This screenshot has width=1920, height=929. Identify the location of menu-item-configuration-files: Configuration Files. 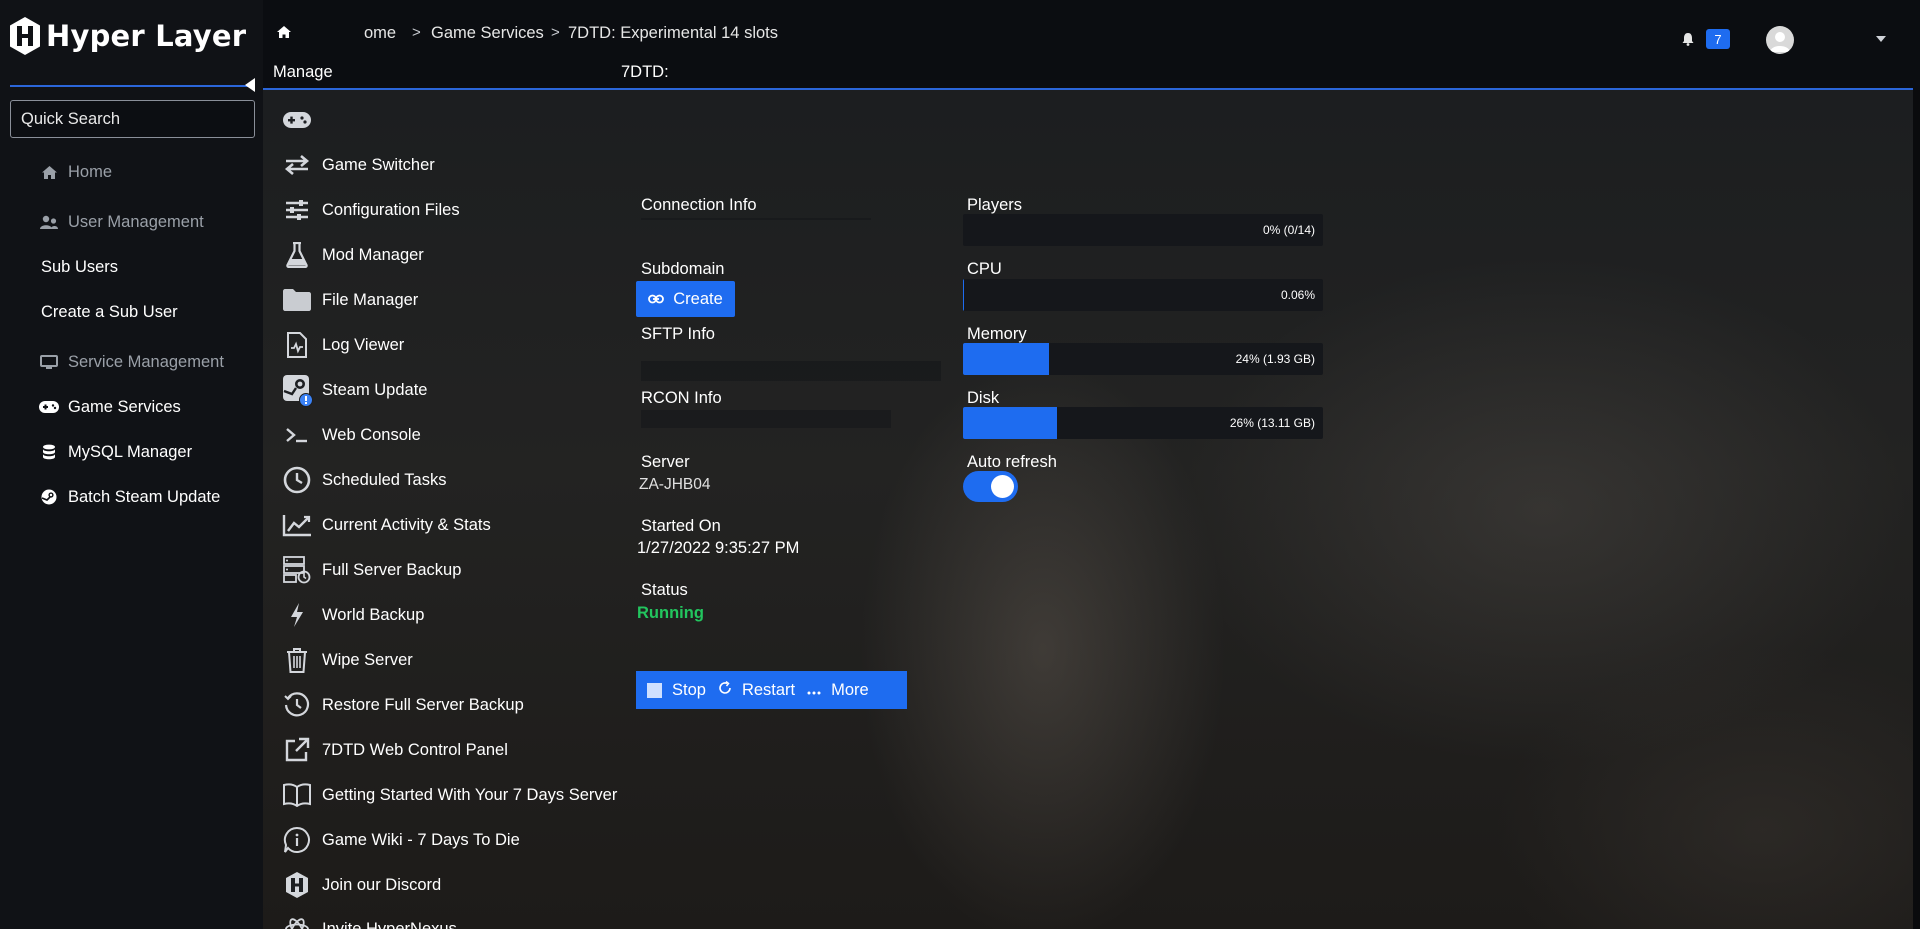
(370, 210).